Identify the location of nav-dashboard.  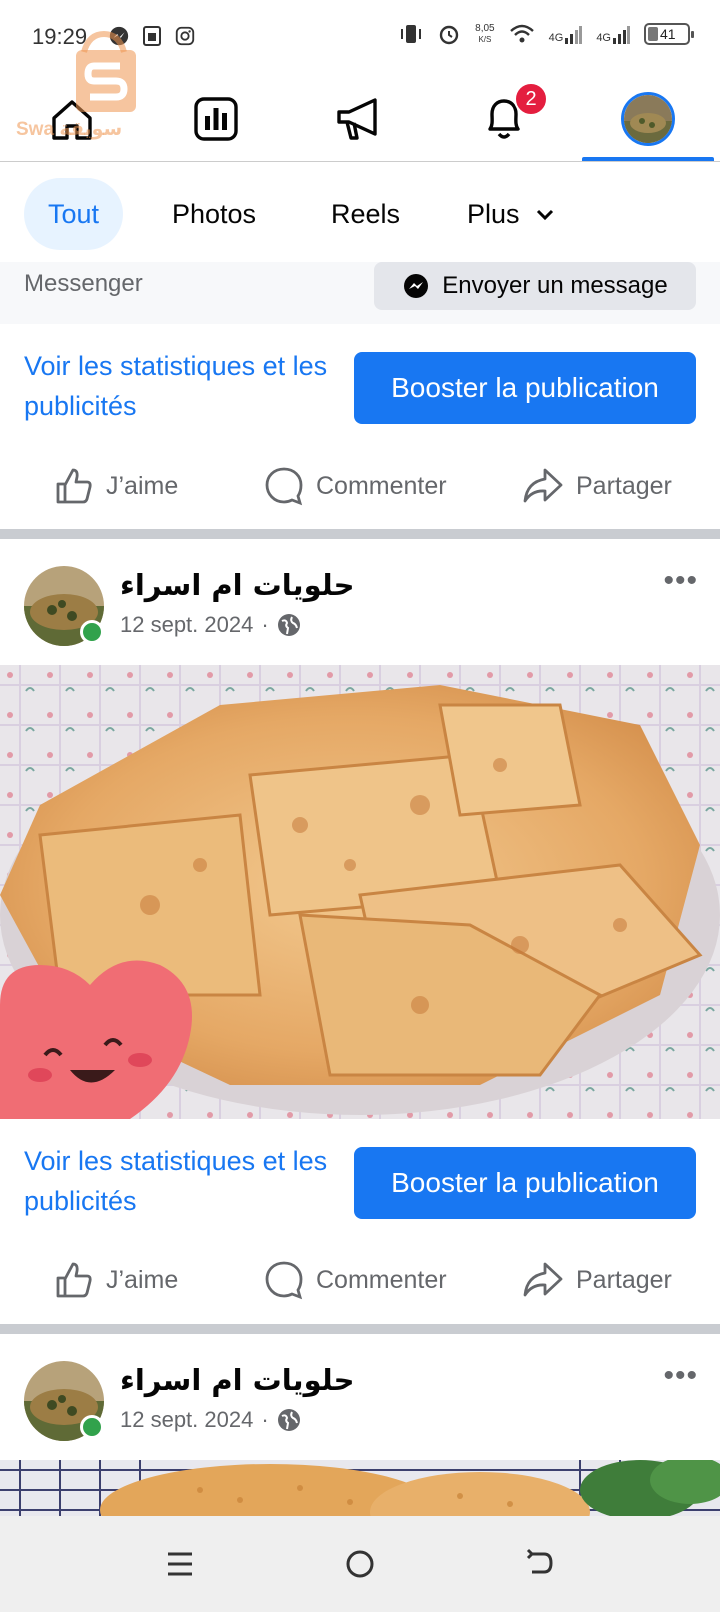
(216, 119).